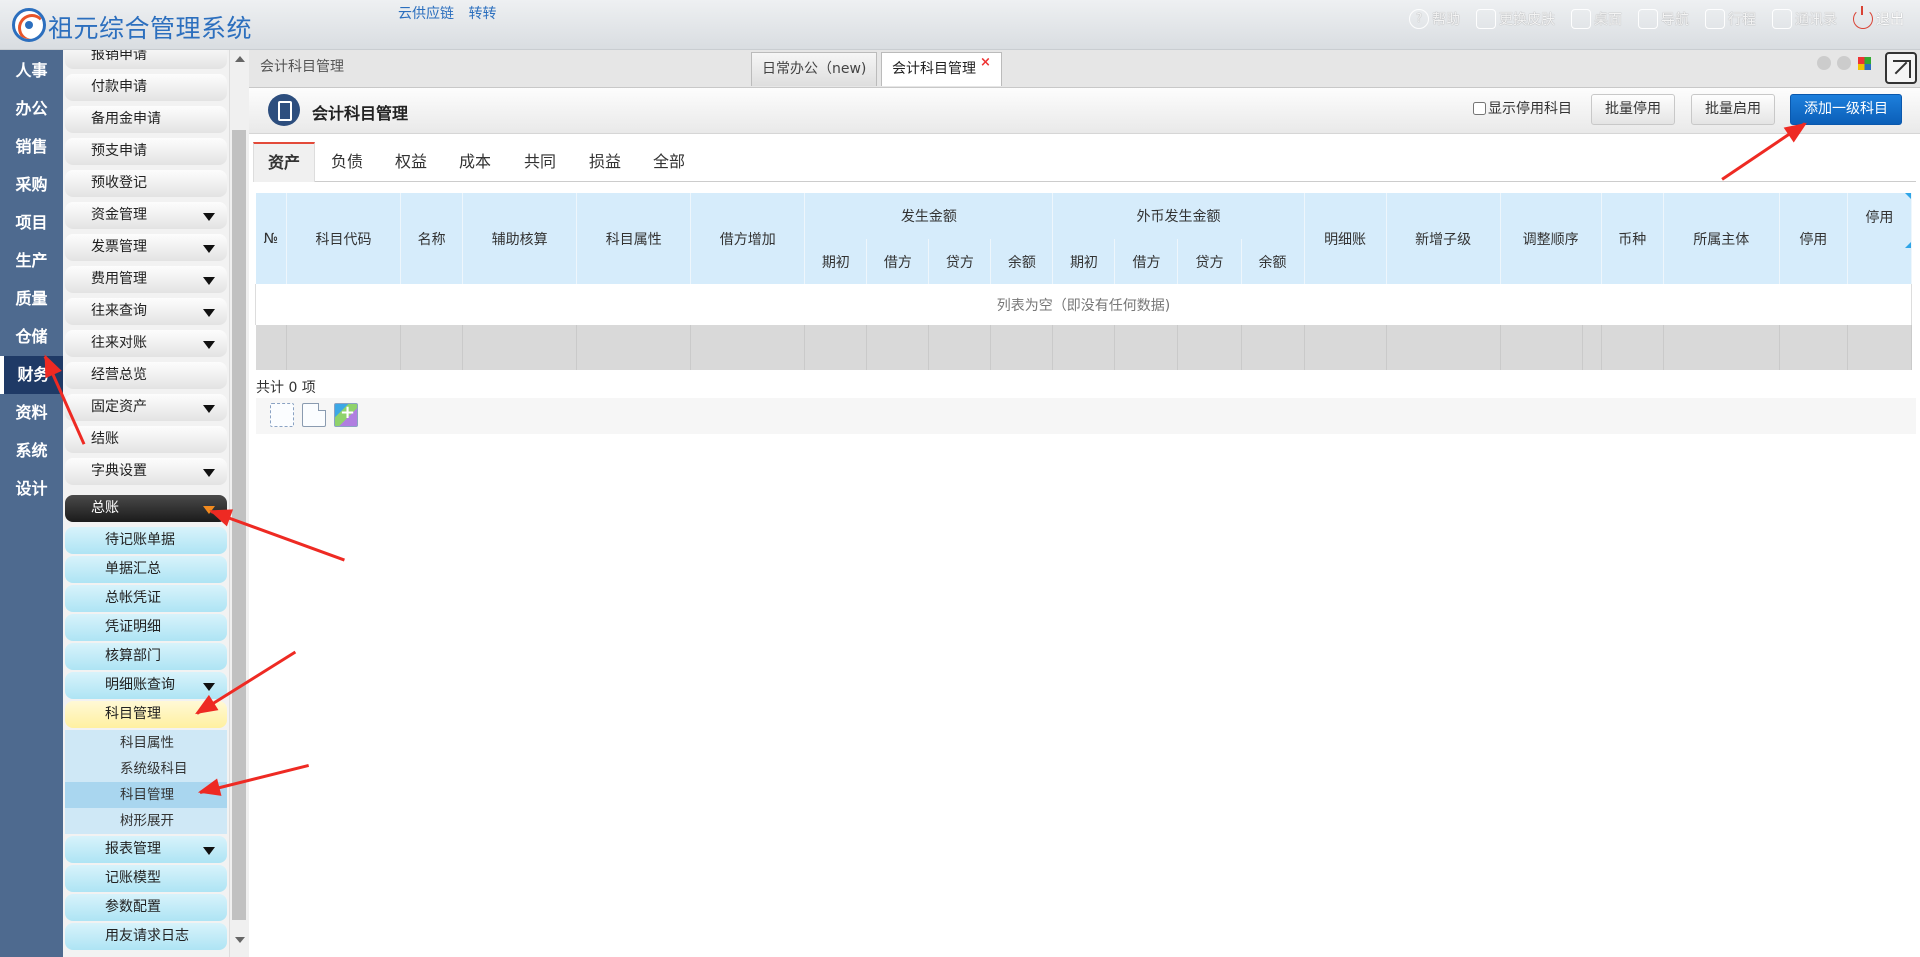  What do you see at coordinates (1804, 19) in the screenshot?
I see `contacts-button: 通讯录` at bounding box center [1804, 19].